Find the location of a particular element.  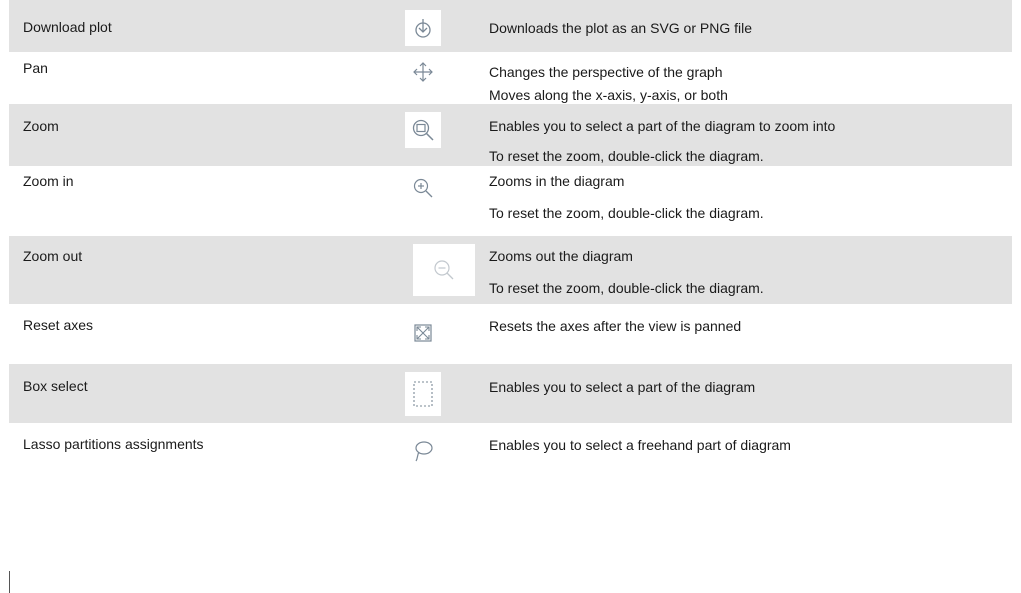

zoom-out-icon is located at coordinates (444, 270).